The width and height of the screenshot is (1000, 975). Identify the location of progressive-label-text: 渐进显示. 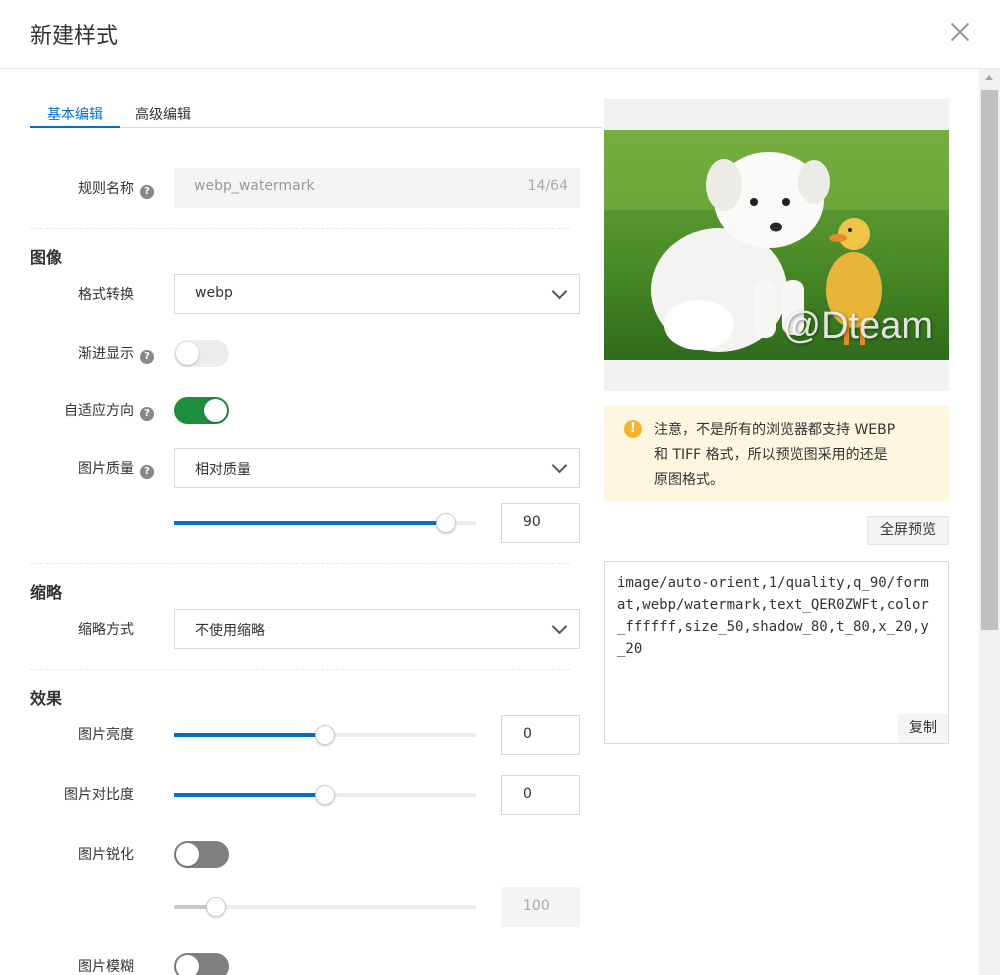
(106, 354).